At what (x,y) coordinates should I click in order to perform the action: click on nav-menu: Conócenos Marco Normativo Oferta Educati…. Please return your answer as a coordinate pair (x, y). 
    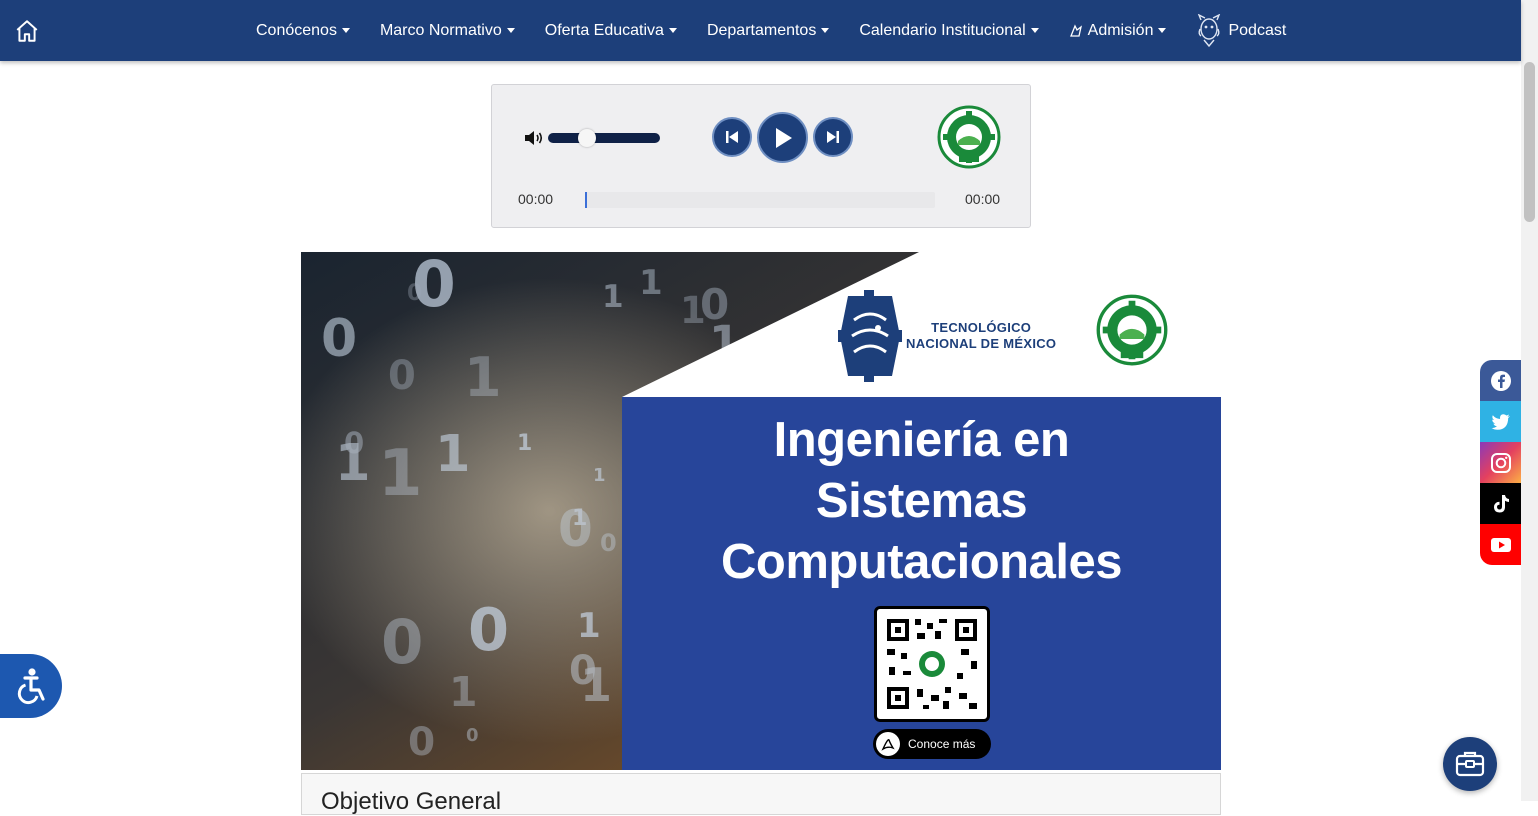
    Looking at the image, I should click on (771, 30).